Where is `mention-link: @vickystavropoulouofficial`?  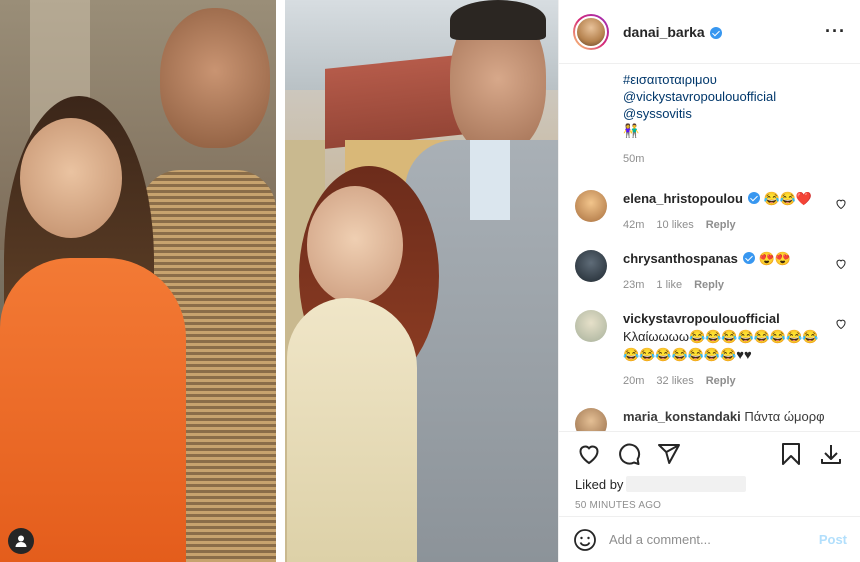 mention-link: @vickystavropoulouofficial is located at coordinates (734, 96).